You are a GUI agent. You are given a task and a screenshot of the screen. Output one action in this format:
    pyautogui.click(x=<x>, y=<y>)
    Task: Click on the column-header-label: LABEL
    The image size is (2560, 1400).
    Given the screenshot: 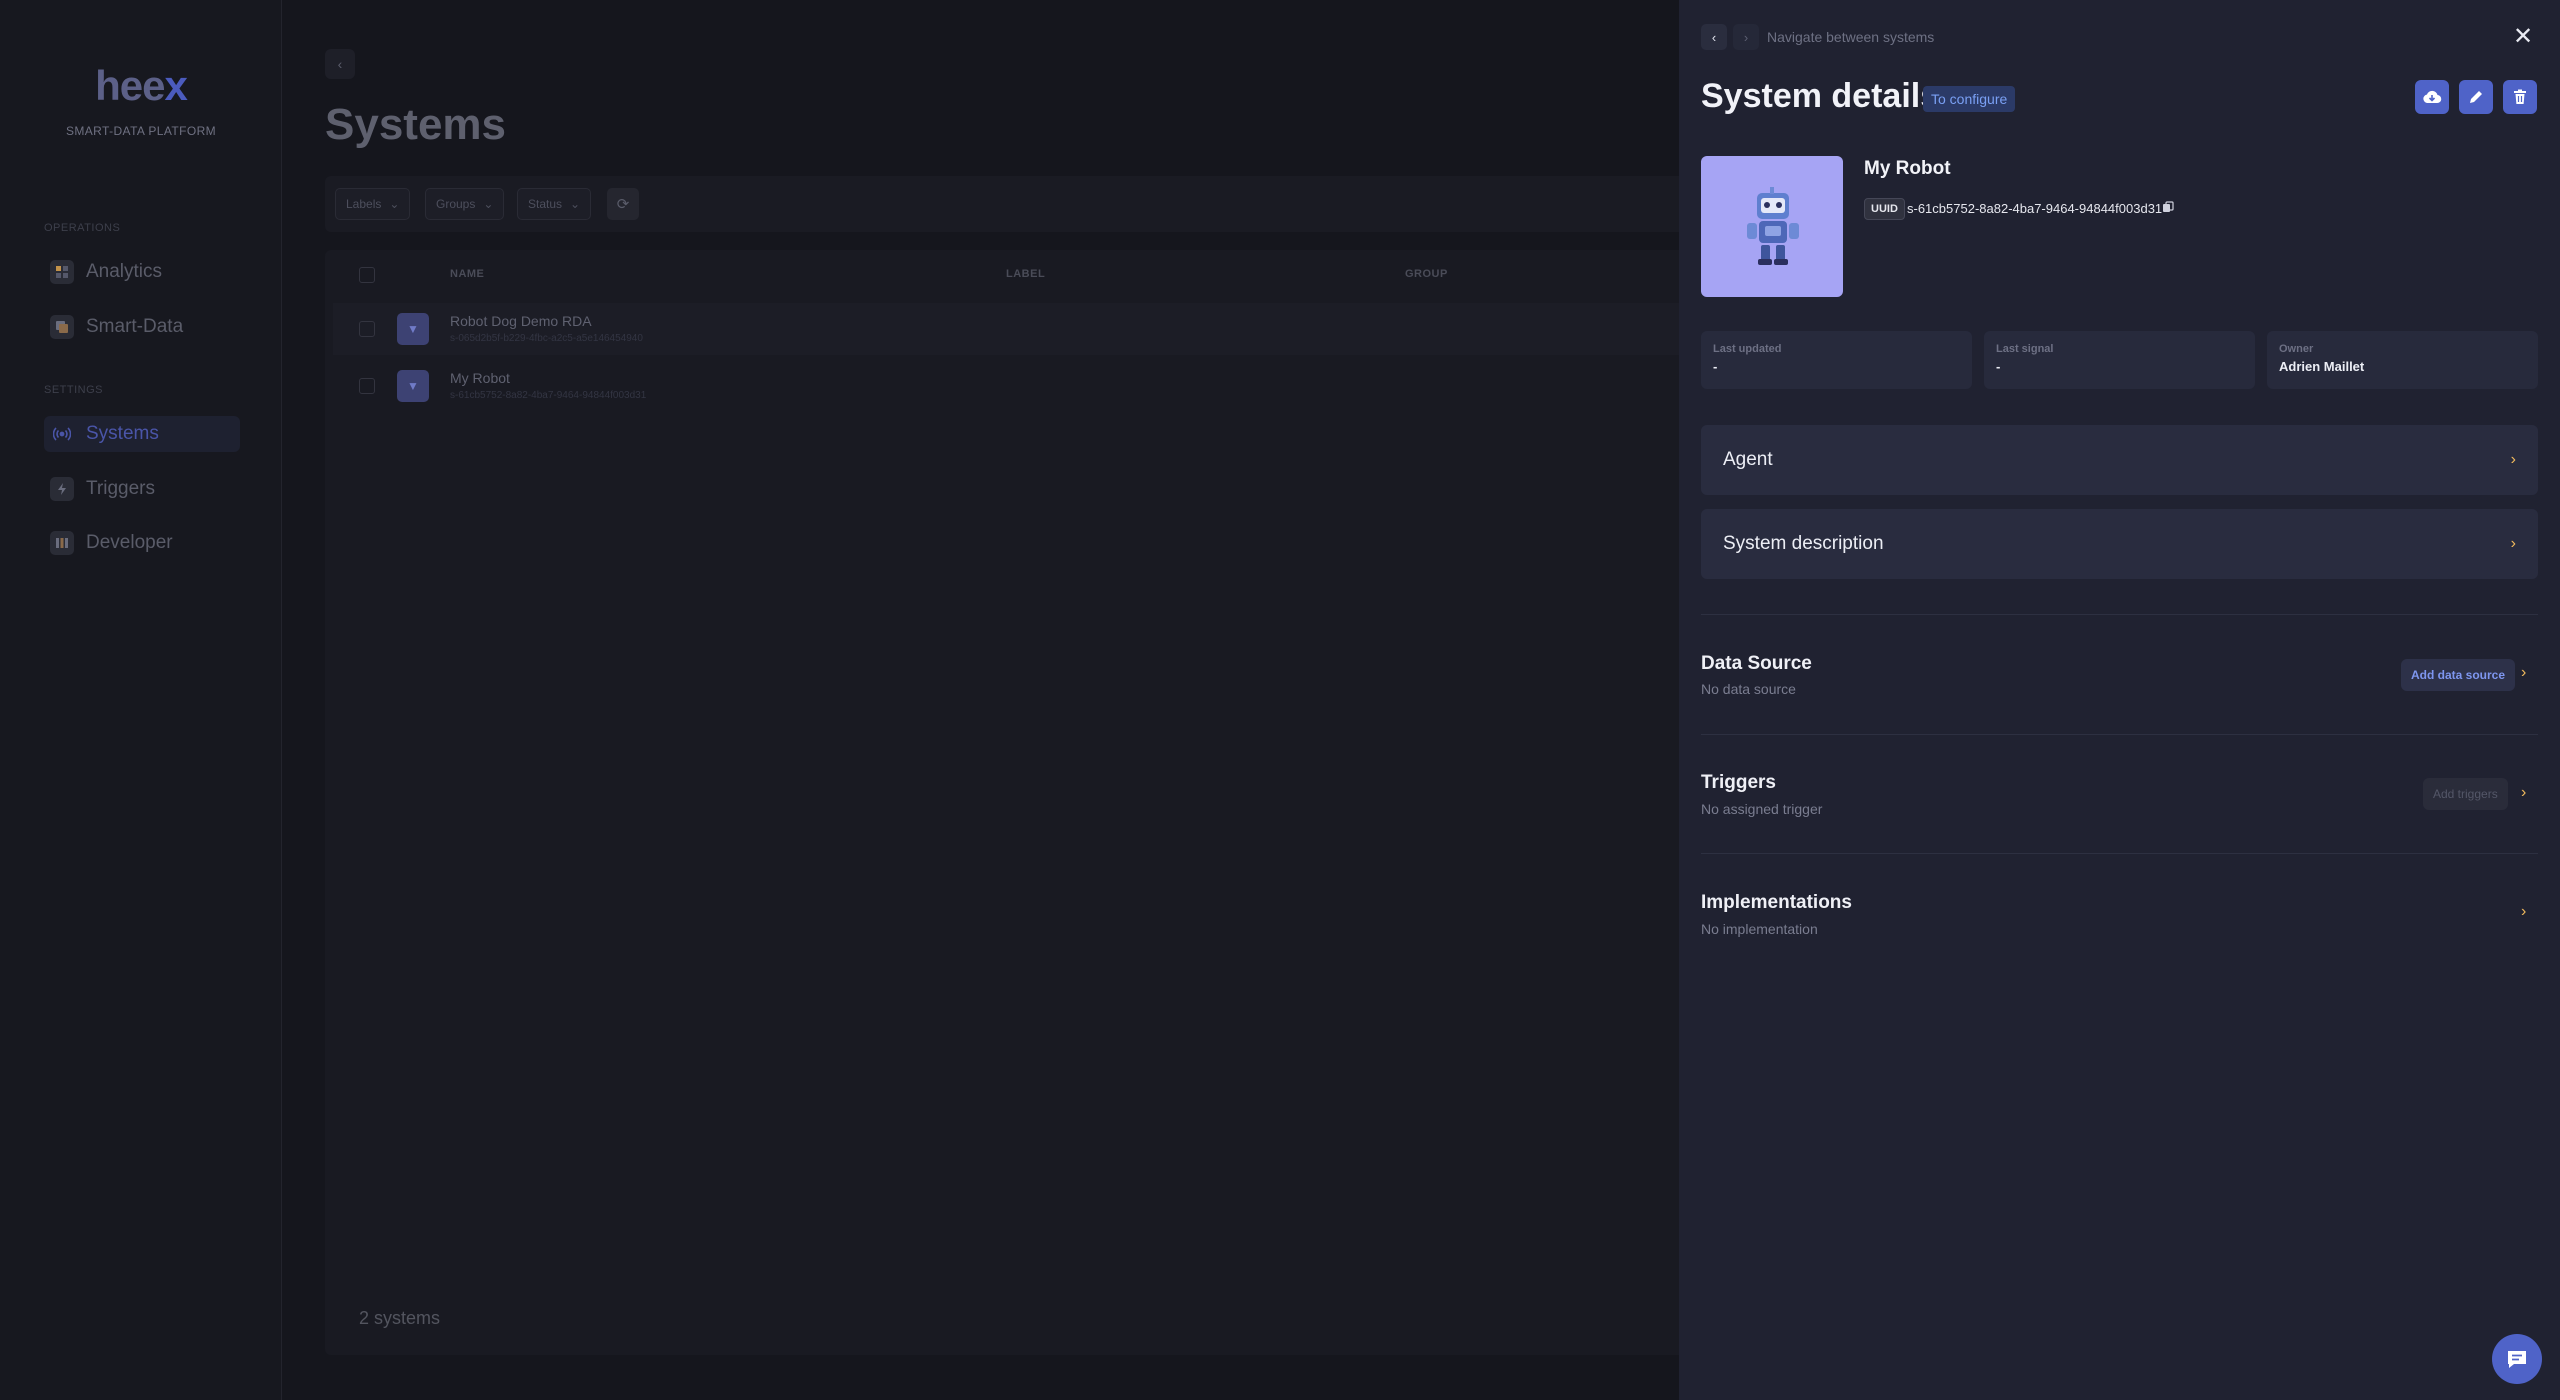 What is the action you would take?
    pyautogui.click(x=1025, y=274)
    